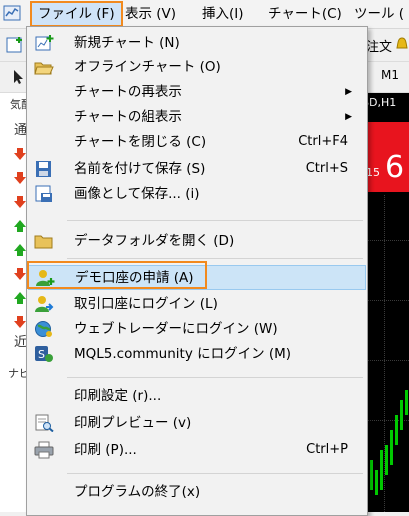 Image resolution: width=409 pixels, height=516 pixels. What do you see at coordinates (196, 450) in the screenshot?
I see `menu-item-print: 印刷 (P)... Ctrl+P` at bounding box center [196, 450].